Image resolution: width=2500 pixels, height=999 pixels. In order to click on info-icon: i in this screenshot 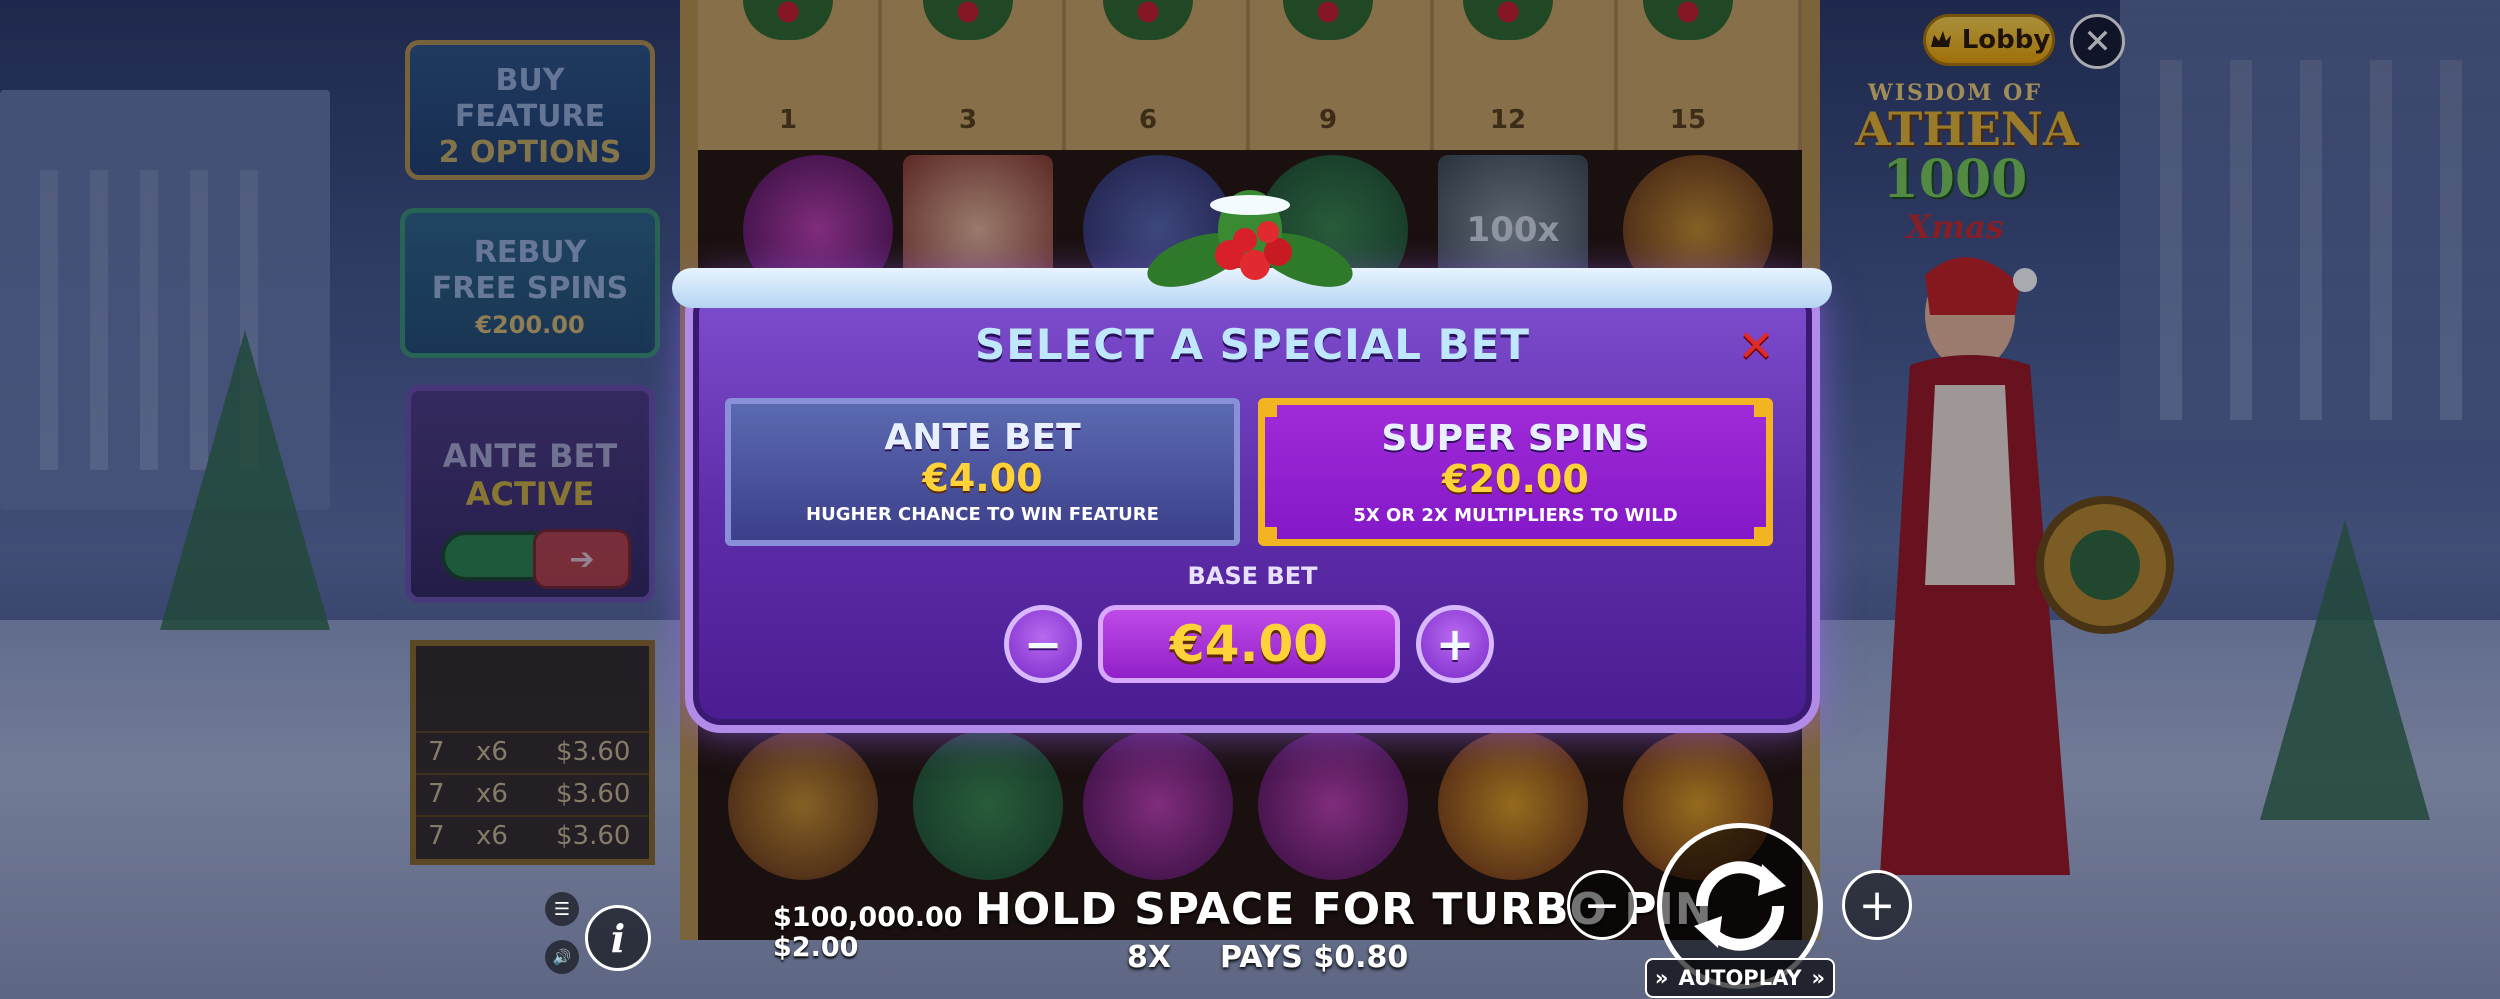, I will do `click(618, 938)`.